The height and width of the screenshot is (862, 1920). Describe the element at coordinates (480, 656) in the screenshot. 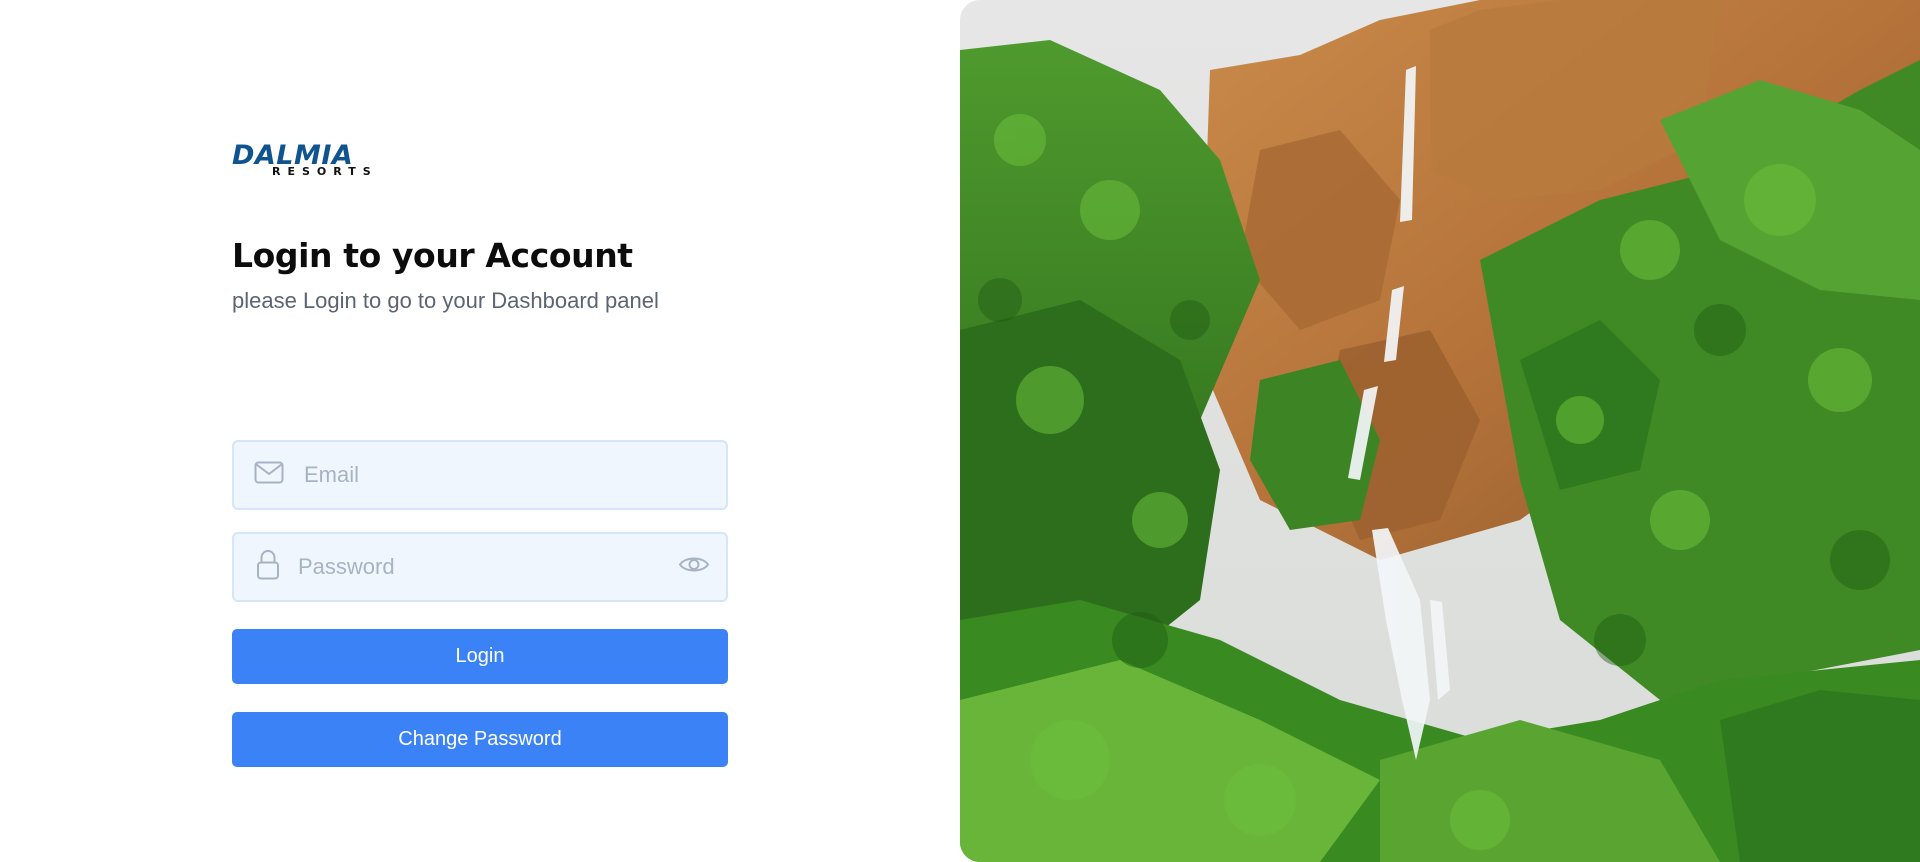

I see `login-button: Login` at that location.